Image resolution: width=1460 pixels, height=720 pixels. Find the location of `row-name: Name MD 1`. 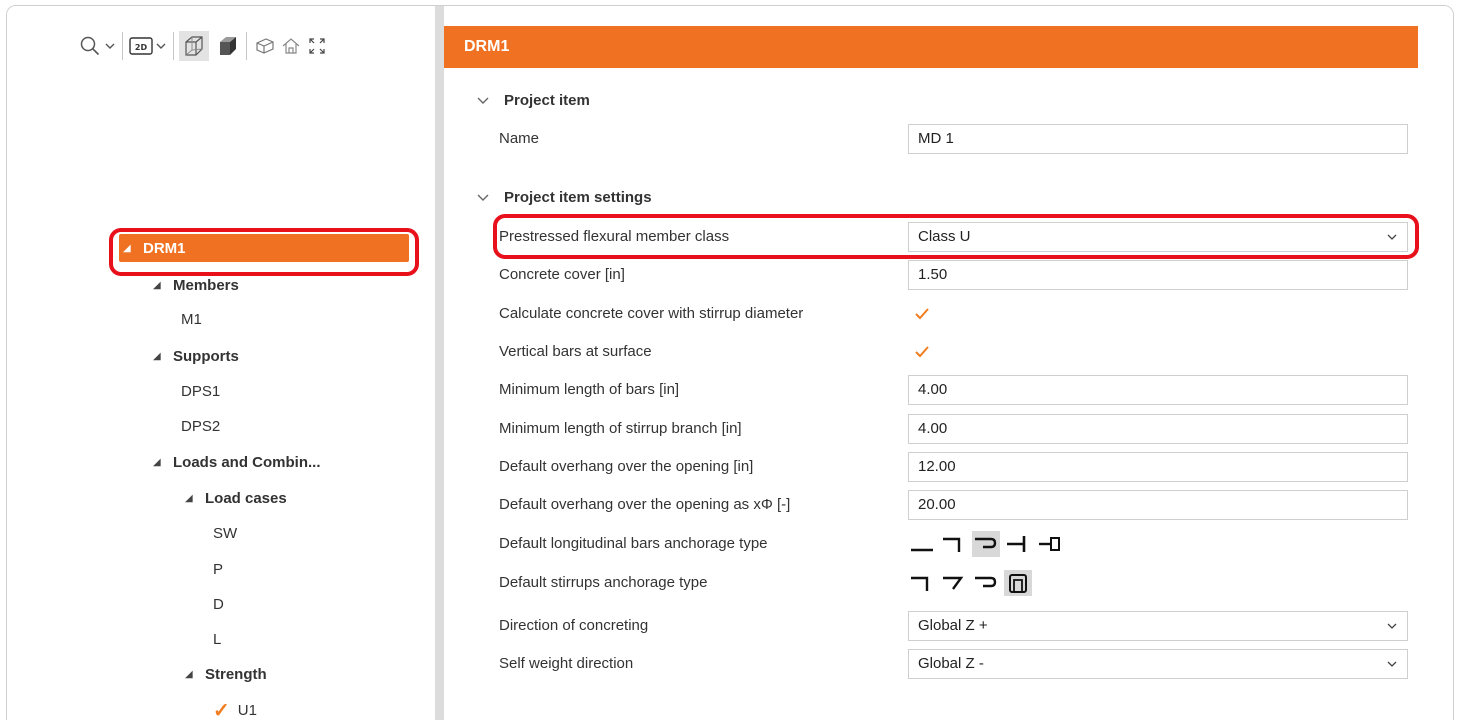

row-name: Name MD 1 is located at coordinates (931, 139).